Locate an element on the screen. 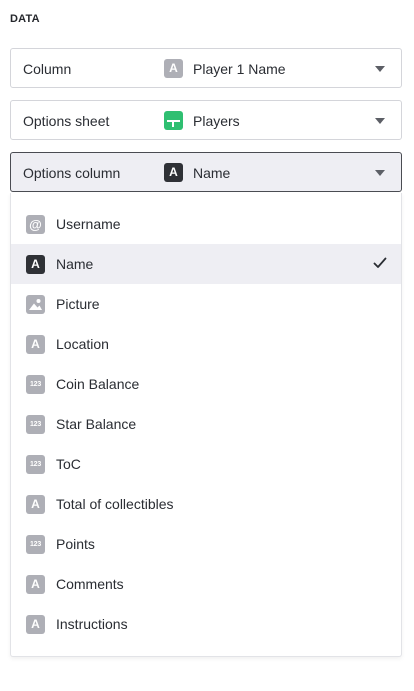 This screenshot has width=414, height=691. checkmark-icon is located at coordinates (380, 262).